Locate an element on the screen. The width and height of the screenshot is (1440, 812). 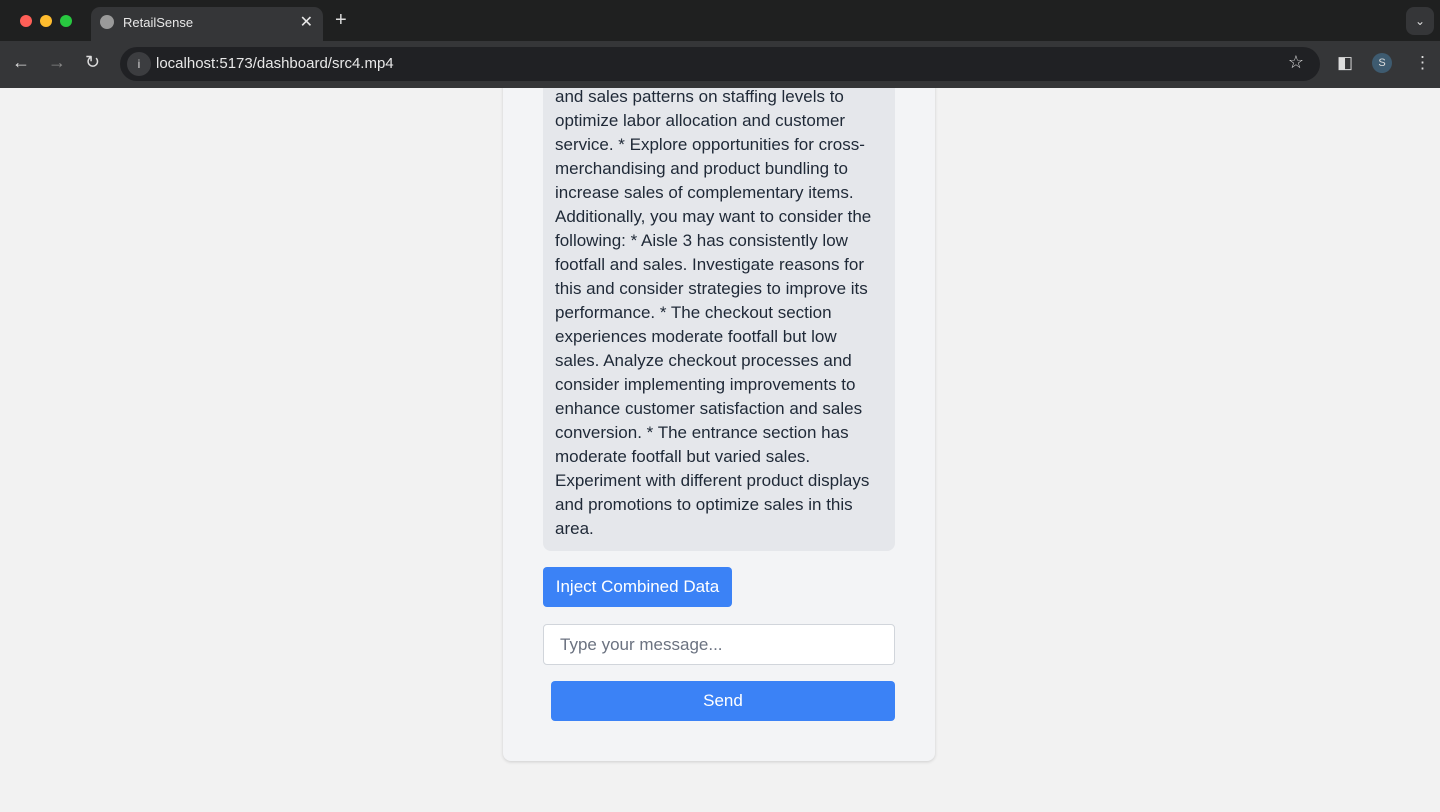
close-tab-icon: ✕ is located at coordinates (306, 22).